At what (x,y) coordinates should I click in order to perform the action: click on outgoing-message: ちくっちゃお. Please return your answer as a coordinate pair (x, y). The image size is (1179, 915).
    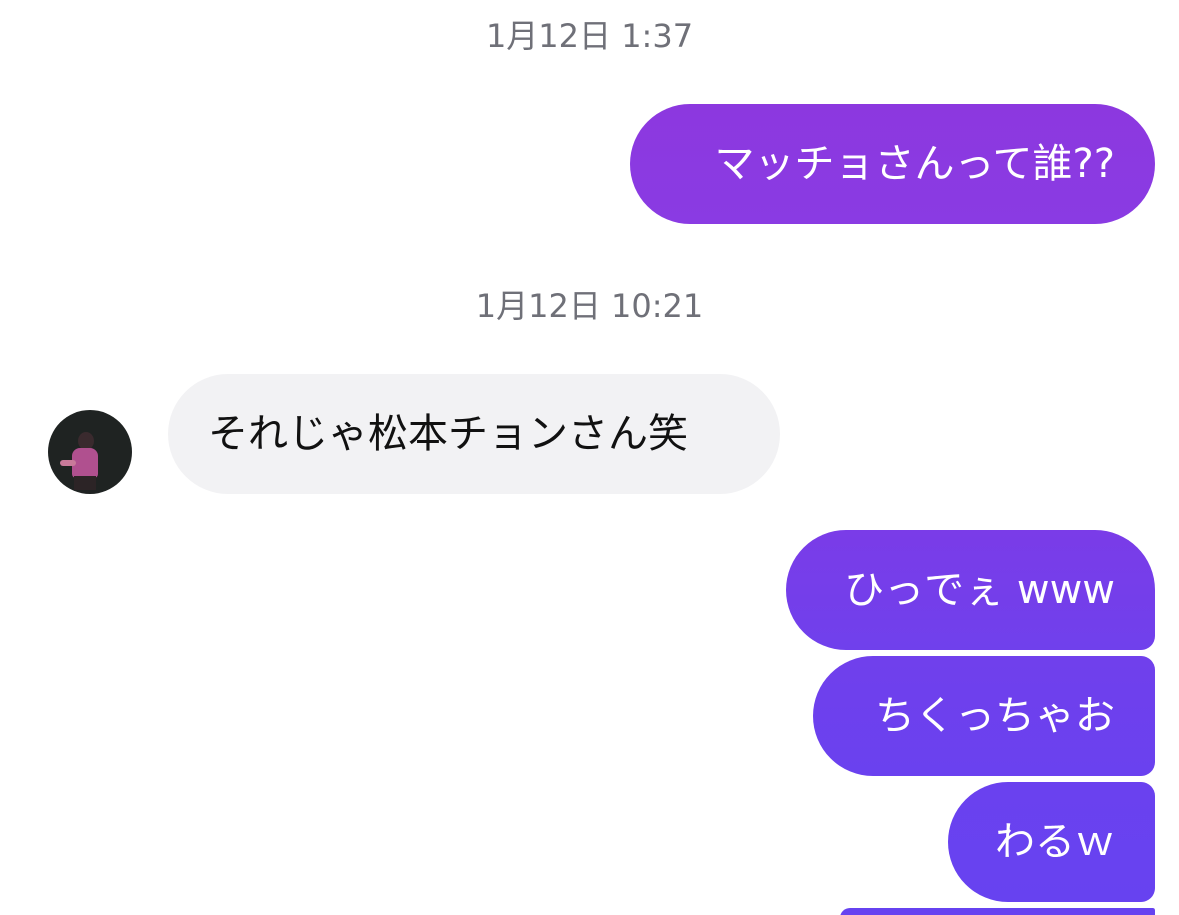
    Looking at the image, I should click on (984, 716).